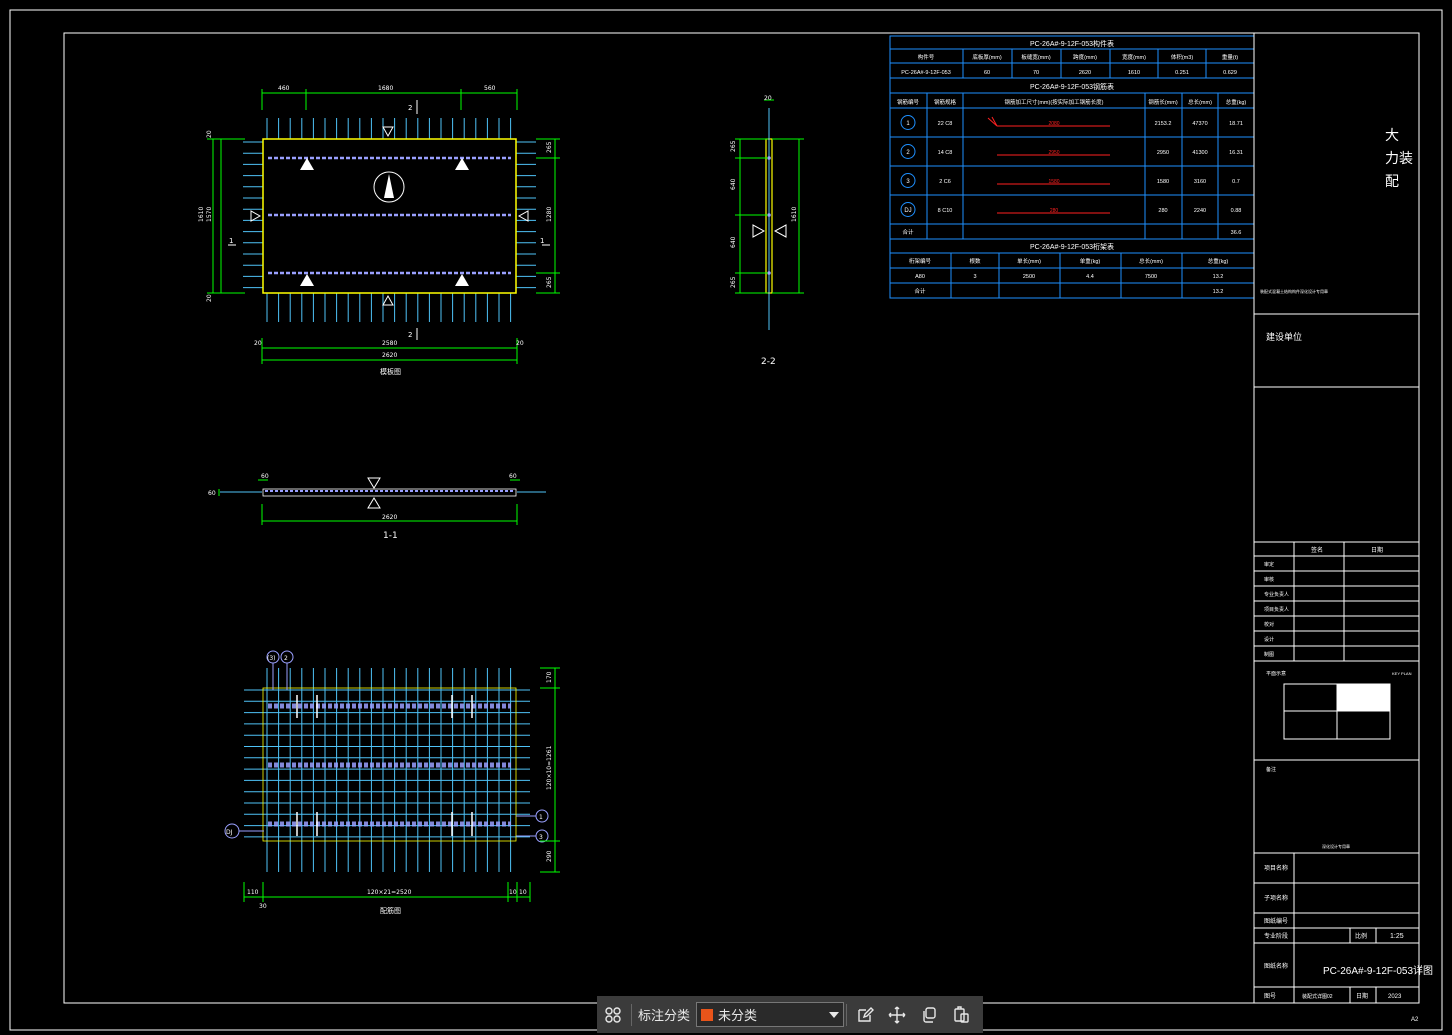 The height and width of the screenshot is (1035, 1452). Describe the element at coordinates (1200, 211) in the screenshot. I see `table-cell: 2240` at that location.